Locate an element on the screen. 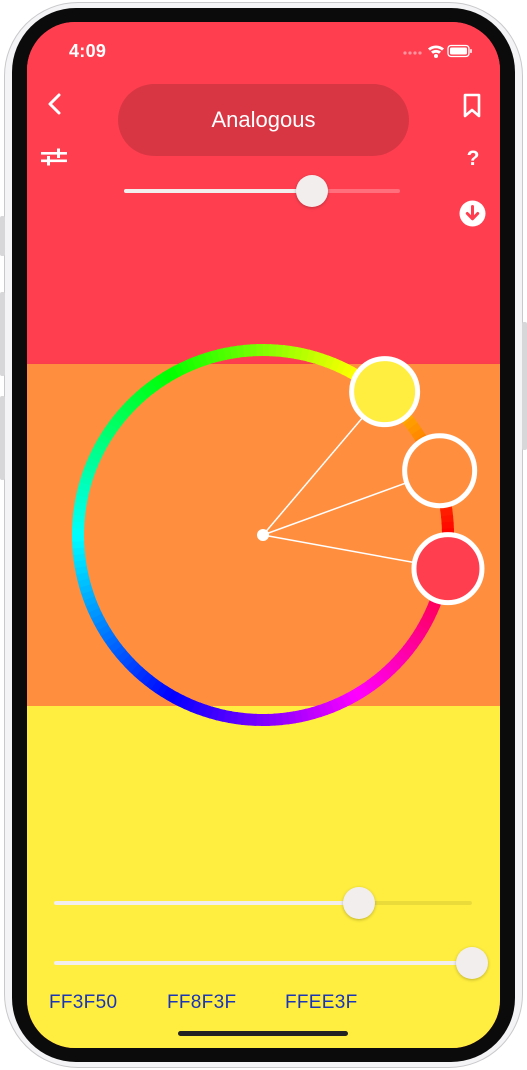 The height and width of the screenshot is (1070, 527). saturation-slider-fill is located at coordinates (207, 903).